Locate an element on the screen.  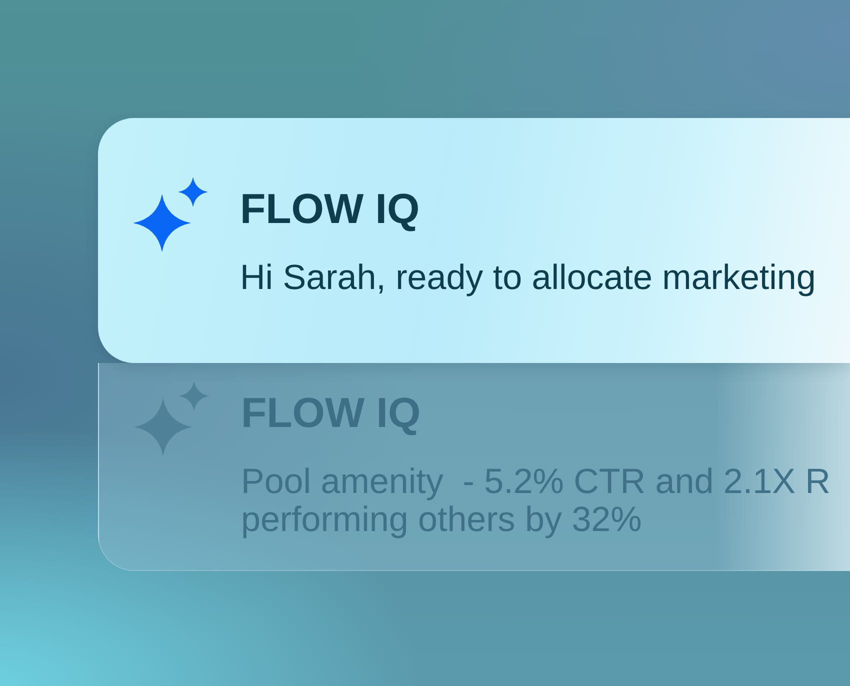
message-text: Hi Sarah, ready to allocate marketing is located at coordinates (528, 278).